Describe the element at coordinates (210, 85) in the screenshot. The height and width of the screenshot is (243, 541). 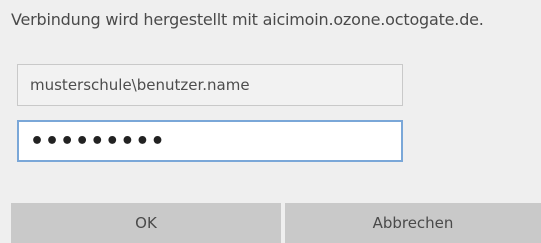
I see `username-field: musterschule\benutzer.name` at that location.